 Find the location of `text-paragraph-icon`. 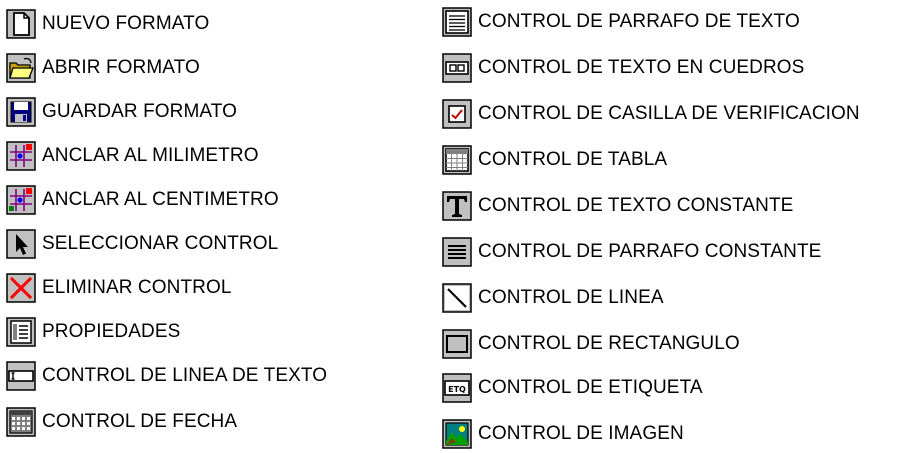

text-paragraph-icon is located at coordinates (457, 22).